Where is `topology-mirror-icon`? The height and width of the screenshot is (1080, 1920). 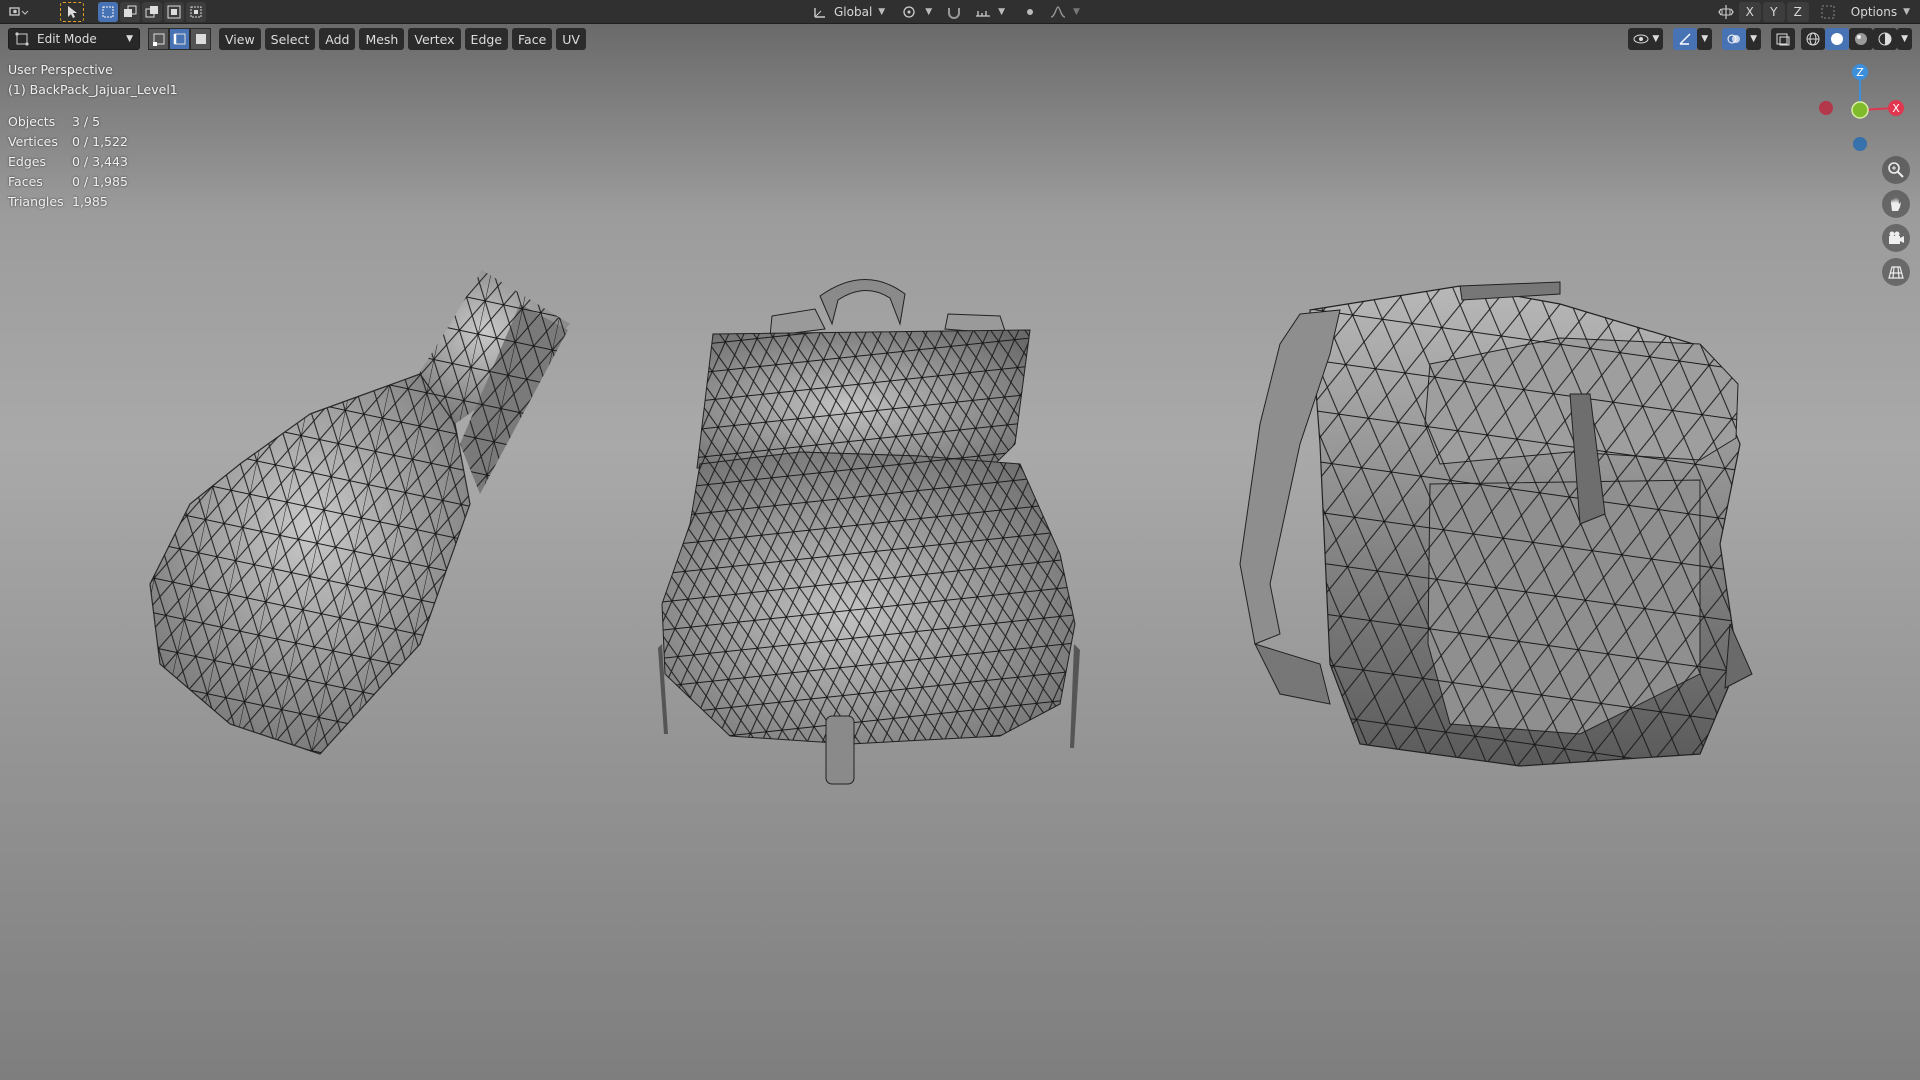
topology-mirror-icon is located at coordinates (1828, 12).